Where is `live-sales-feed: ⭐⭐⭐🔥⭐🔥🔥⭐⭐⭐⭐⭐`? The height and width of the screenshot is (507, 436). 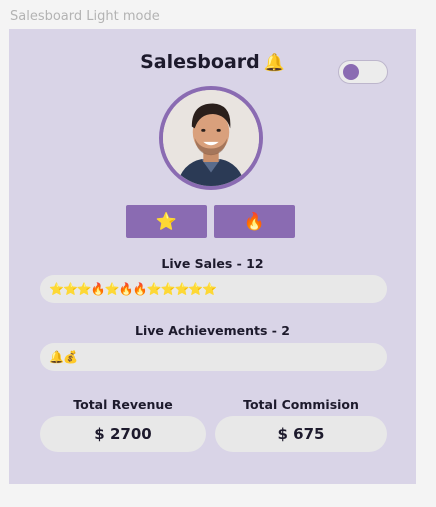 live-sales-feed: ⭐⭐⭐🔥⭐🔥🔥⭐⭐⭐⭐⭐ is located at coordinates (213, 289).